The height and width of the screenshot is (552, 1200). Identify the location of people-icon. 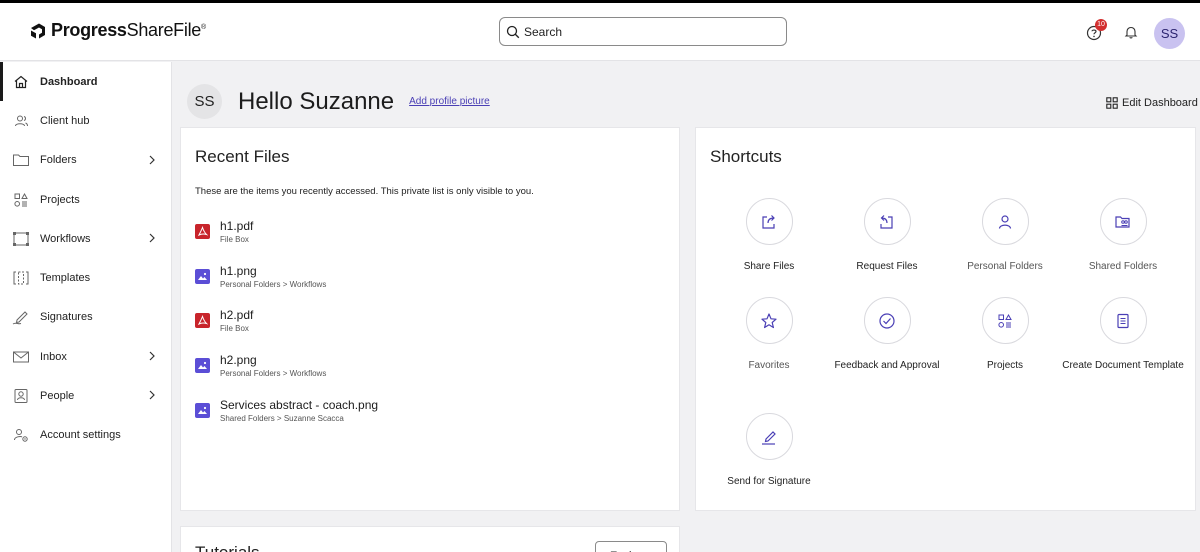
(21, 396).